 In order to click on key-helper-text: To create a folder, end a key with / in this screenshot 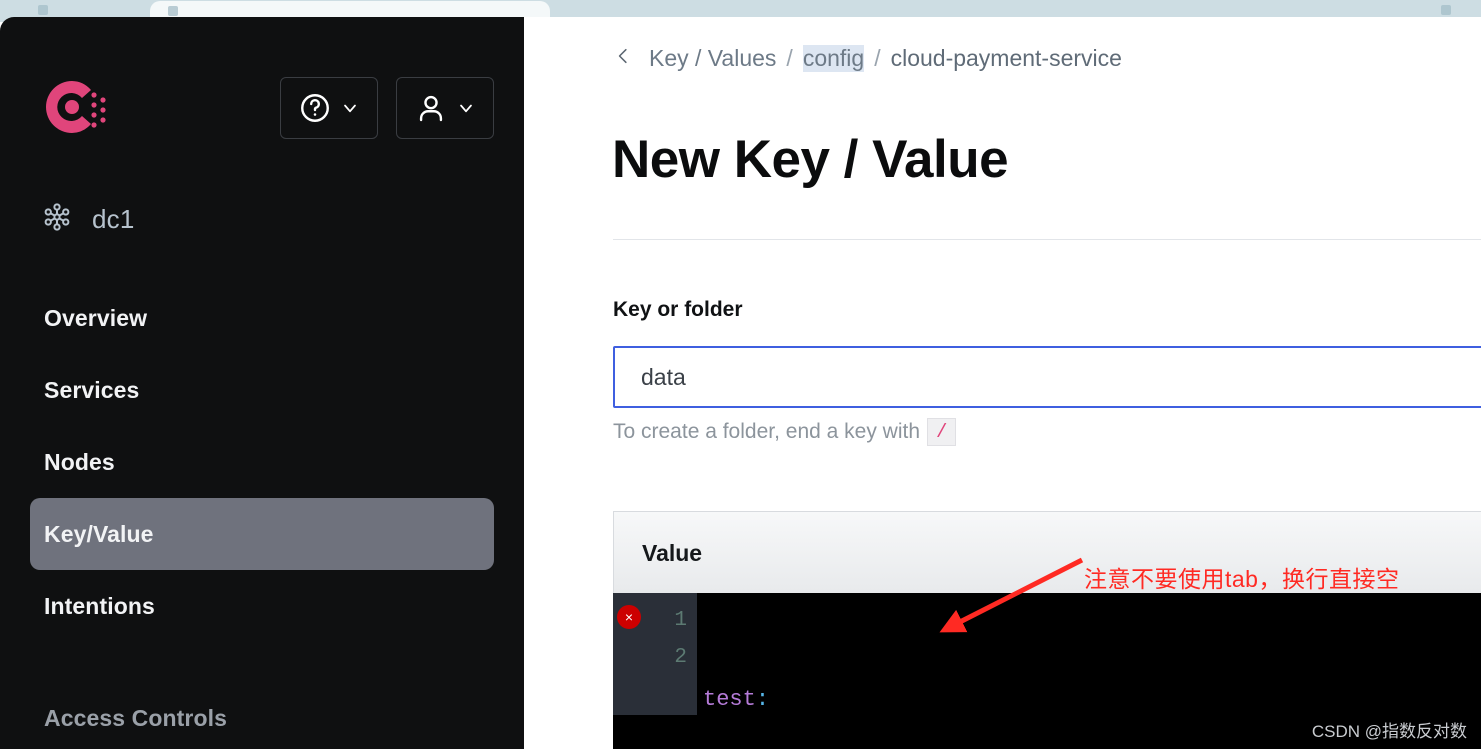, I will do `click(785, 432)`.